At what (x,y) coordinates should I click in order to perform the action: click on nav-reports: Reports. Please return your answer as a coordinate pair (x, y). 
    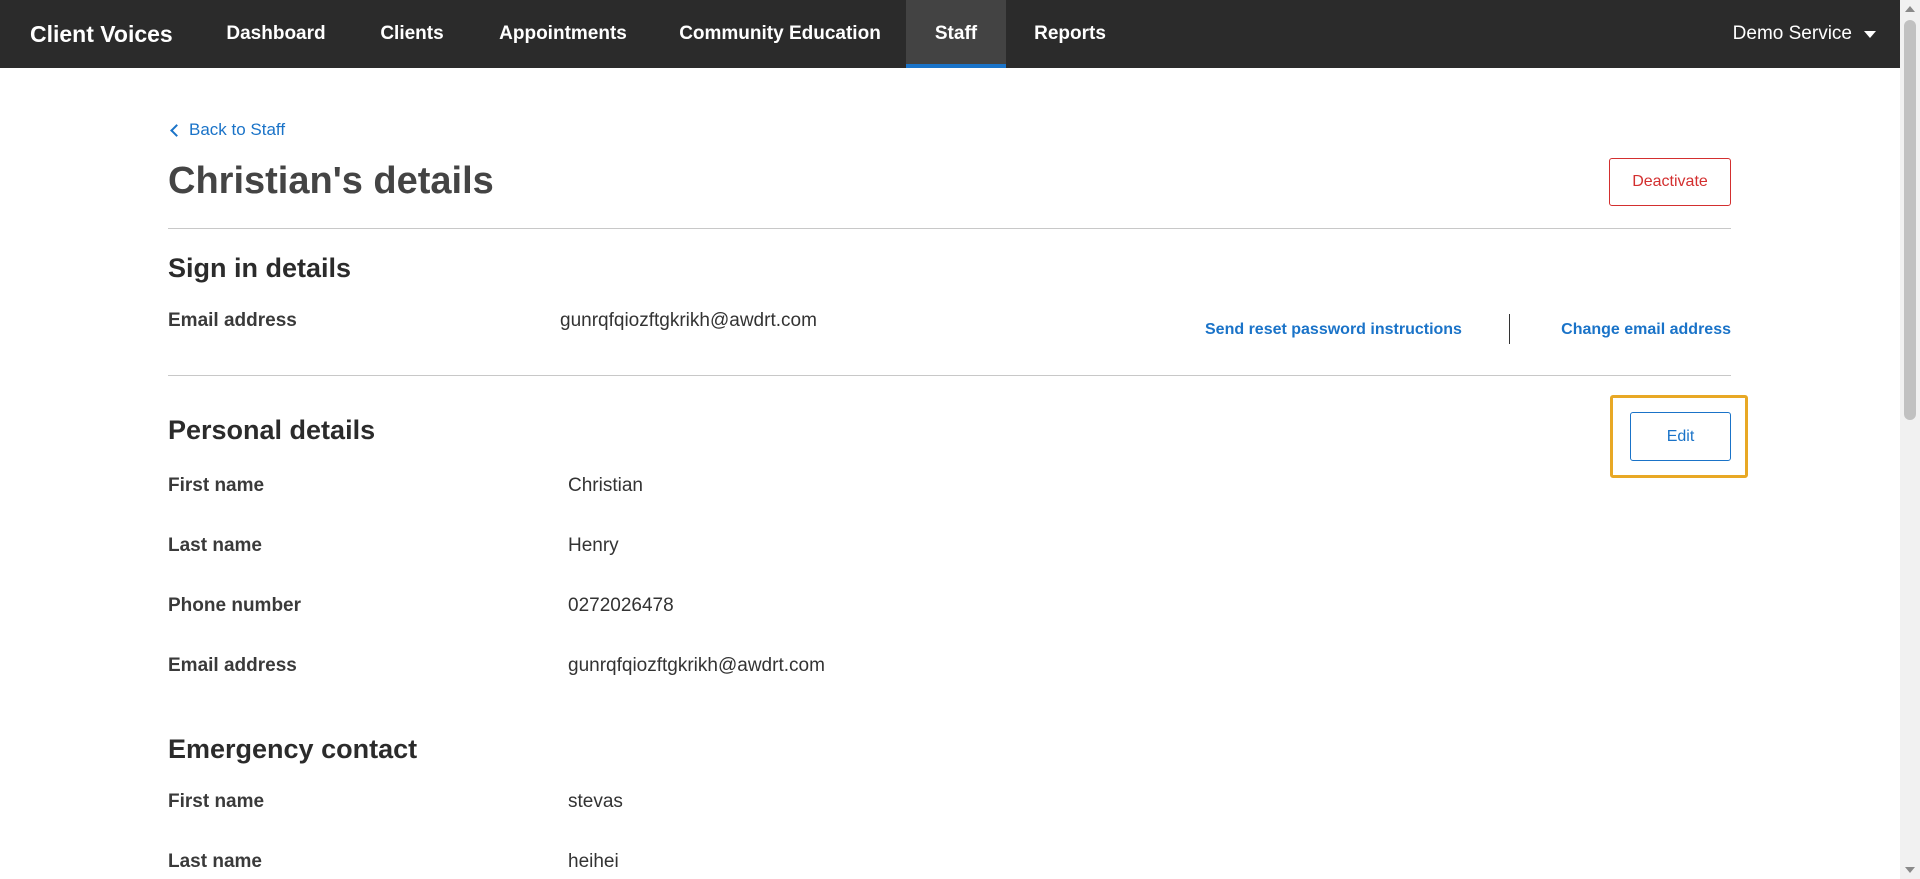
    Looking at the image, I should click on (1070, 34).